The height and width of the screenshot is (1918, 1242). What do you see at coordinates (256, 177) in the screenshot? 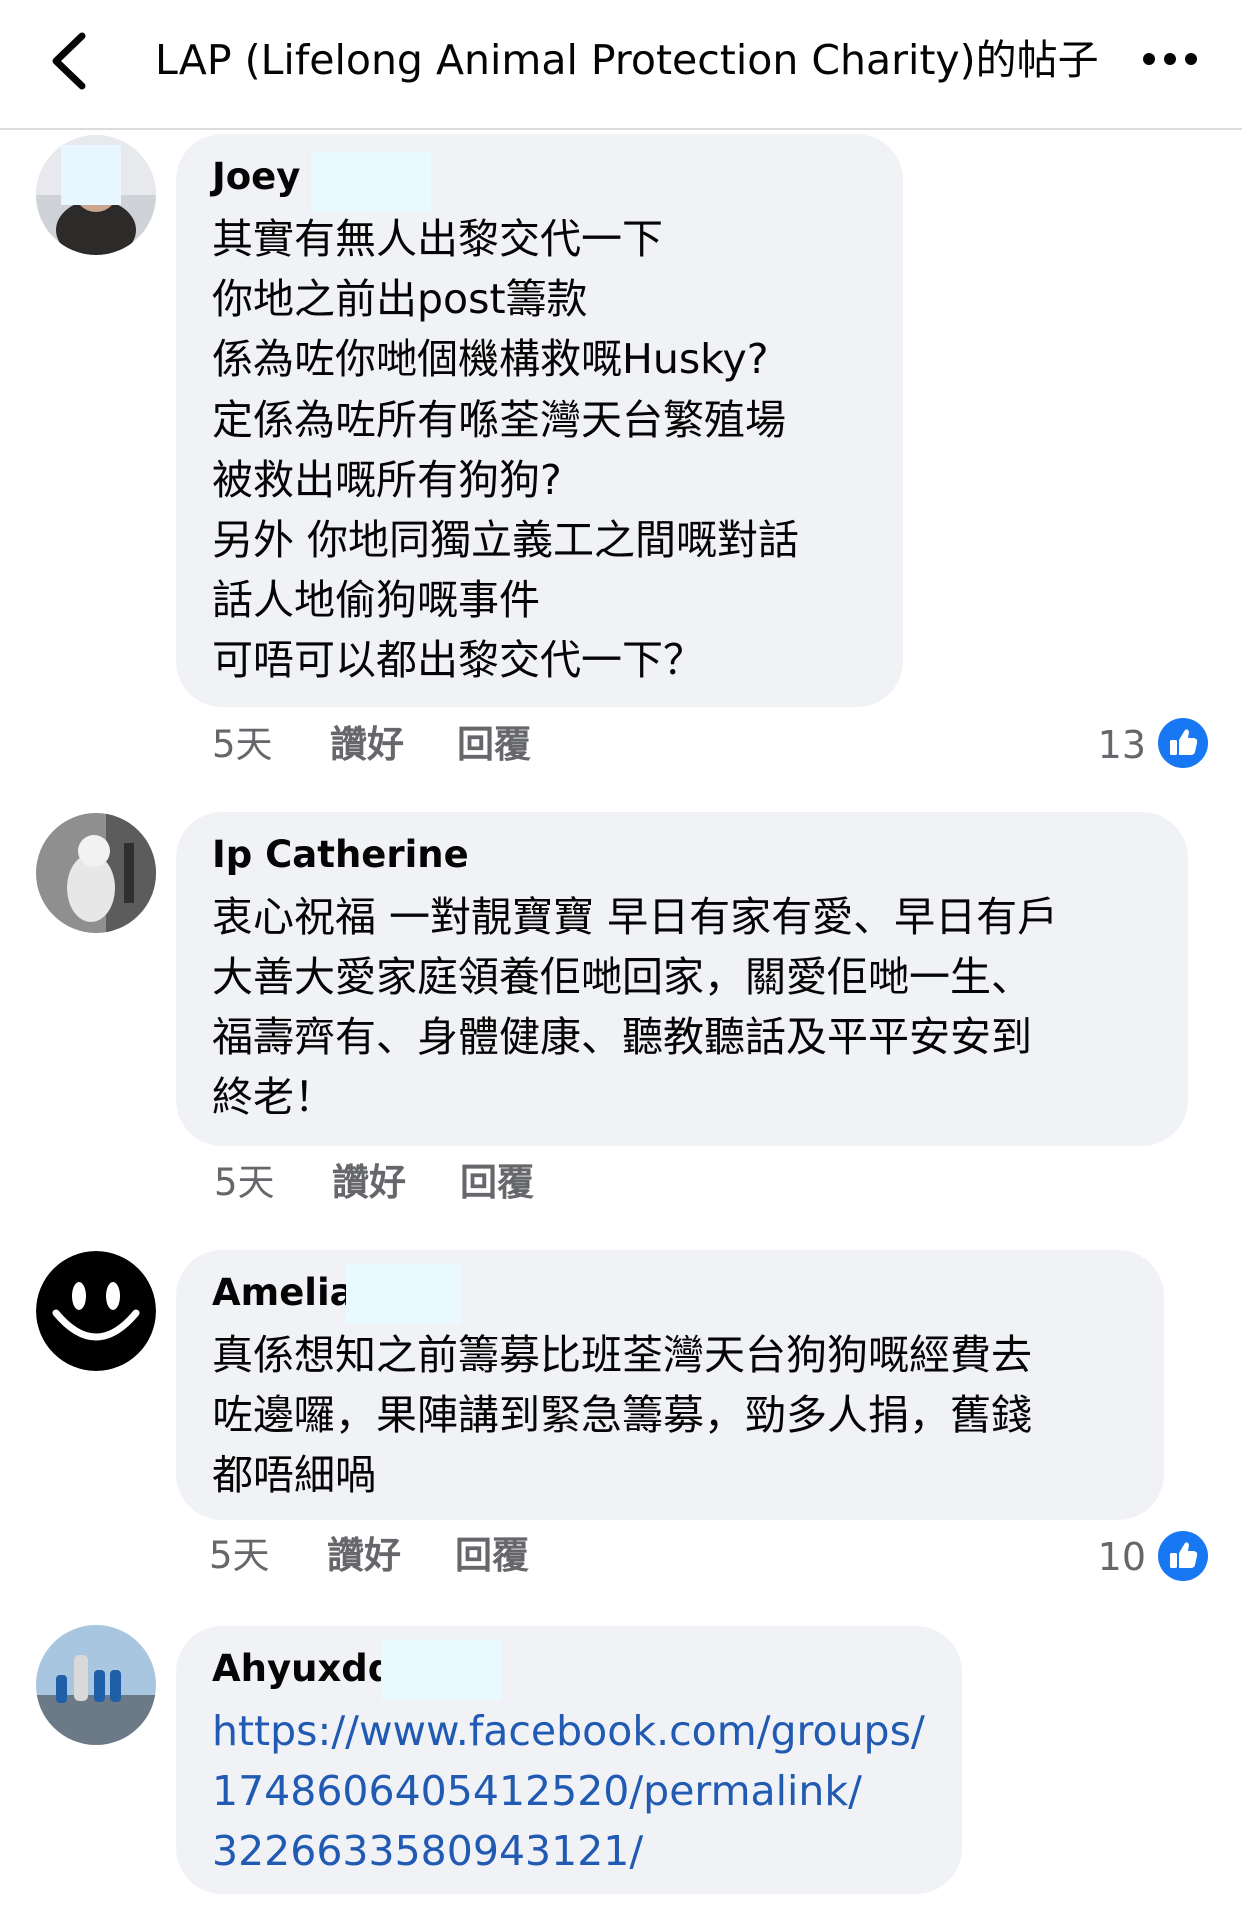
I see `comment-author: Joey` at bounding box center [256, 177].